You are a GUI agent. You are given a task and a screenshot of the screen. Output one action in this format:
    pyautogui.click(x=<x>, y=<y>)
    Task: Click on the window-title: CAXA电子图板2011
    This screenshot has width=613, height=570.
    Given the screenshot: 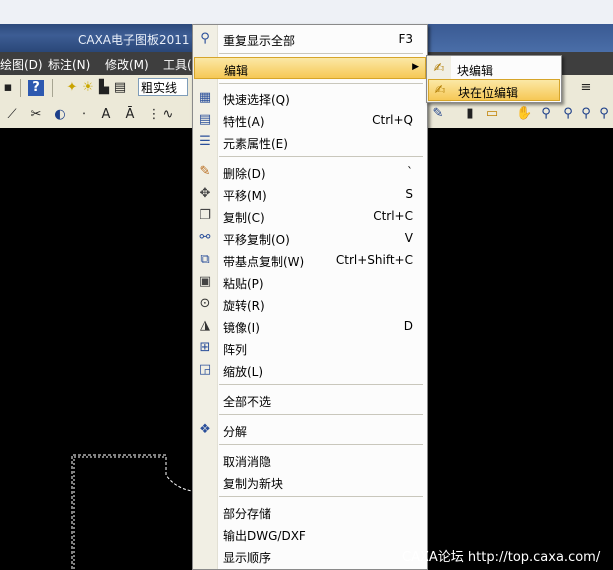 What is the action you would take?
    pyautogui.click(x=134, y=40)
    